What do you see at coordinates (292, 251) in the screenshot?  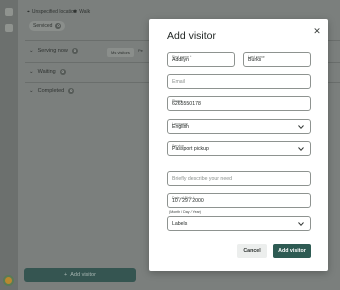 I see `add-visitor-button: Add visitor` at bounding box center [292, 251].